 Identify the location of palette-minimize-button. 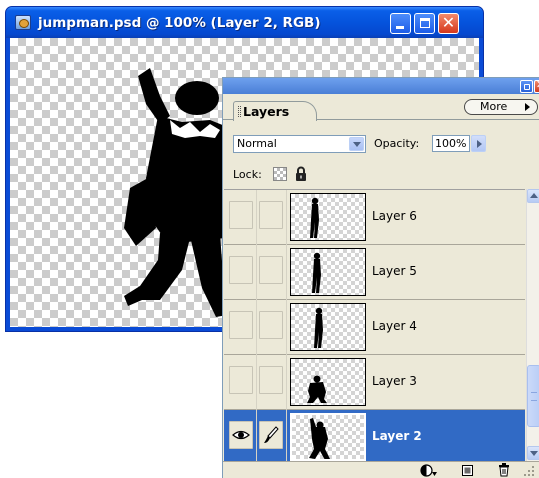
(526, 86).